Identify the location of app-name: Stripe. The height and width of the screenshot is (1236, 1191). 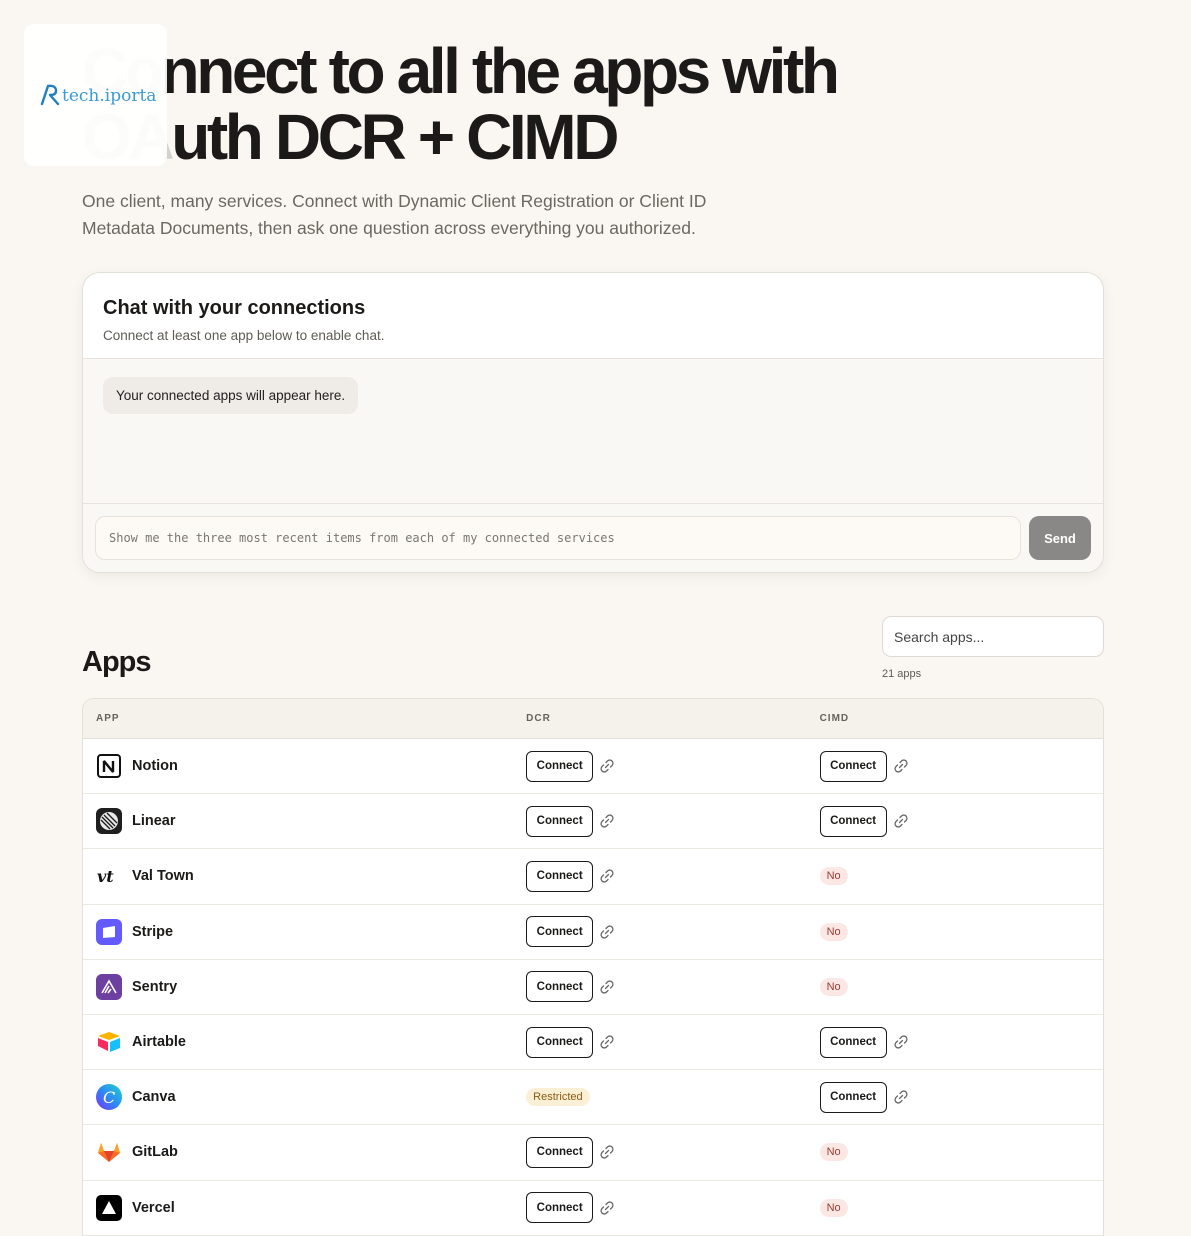
(153, 931).